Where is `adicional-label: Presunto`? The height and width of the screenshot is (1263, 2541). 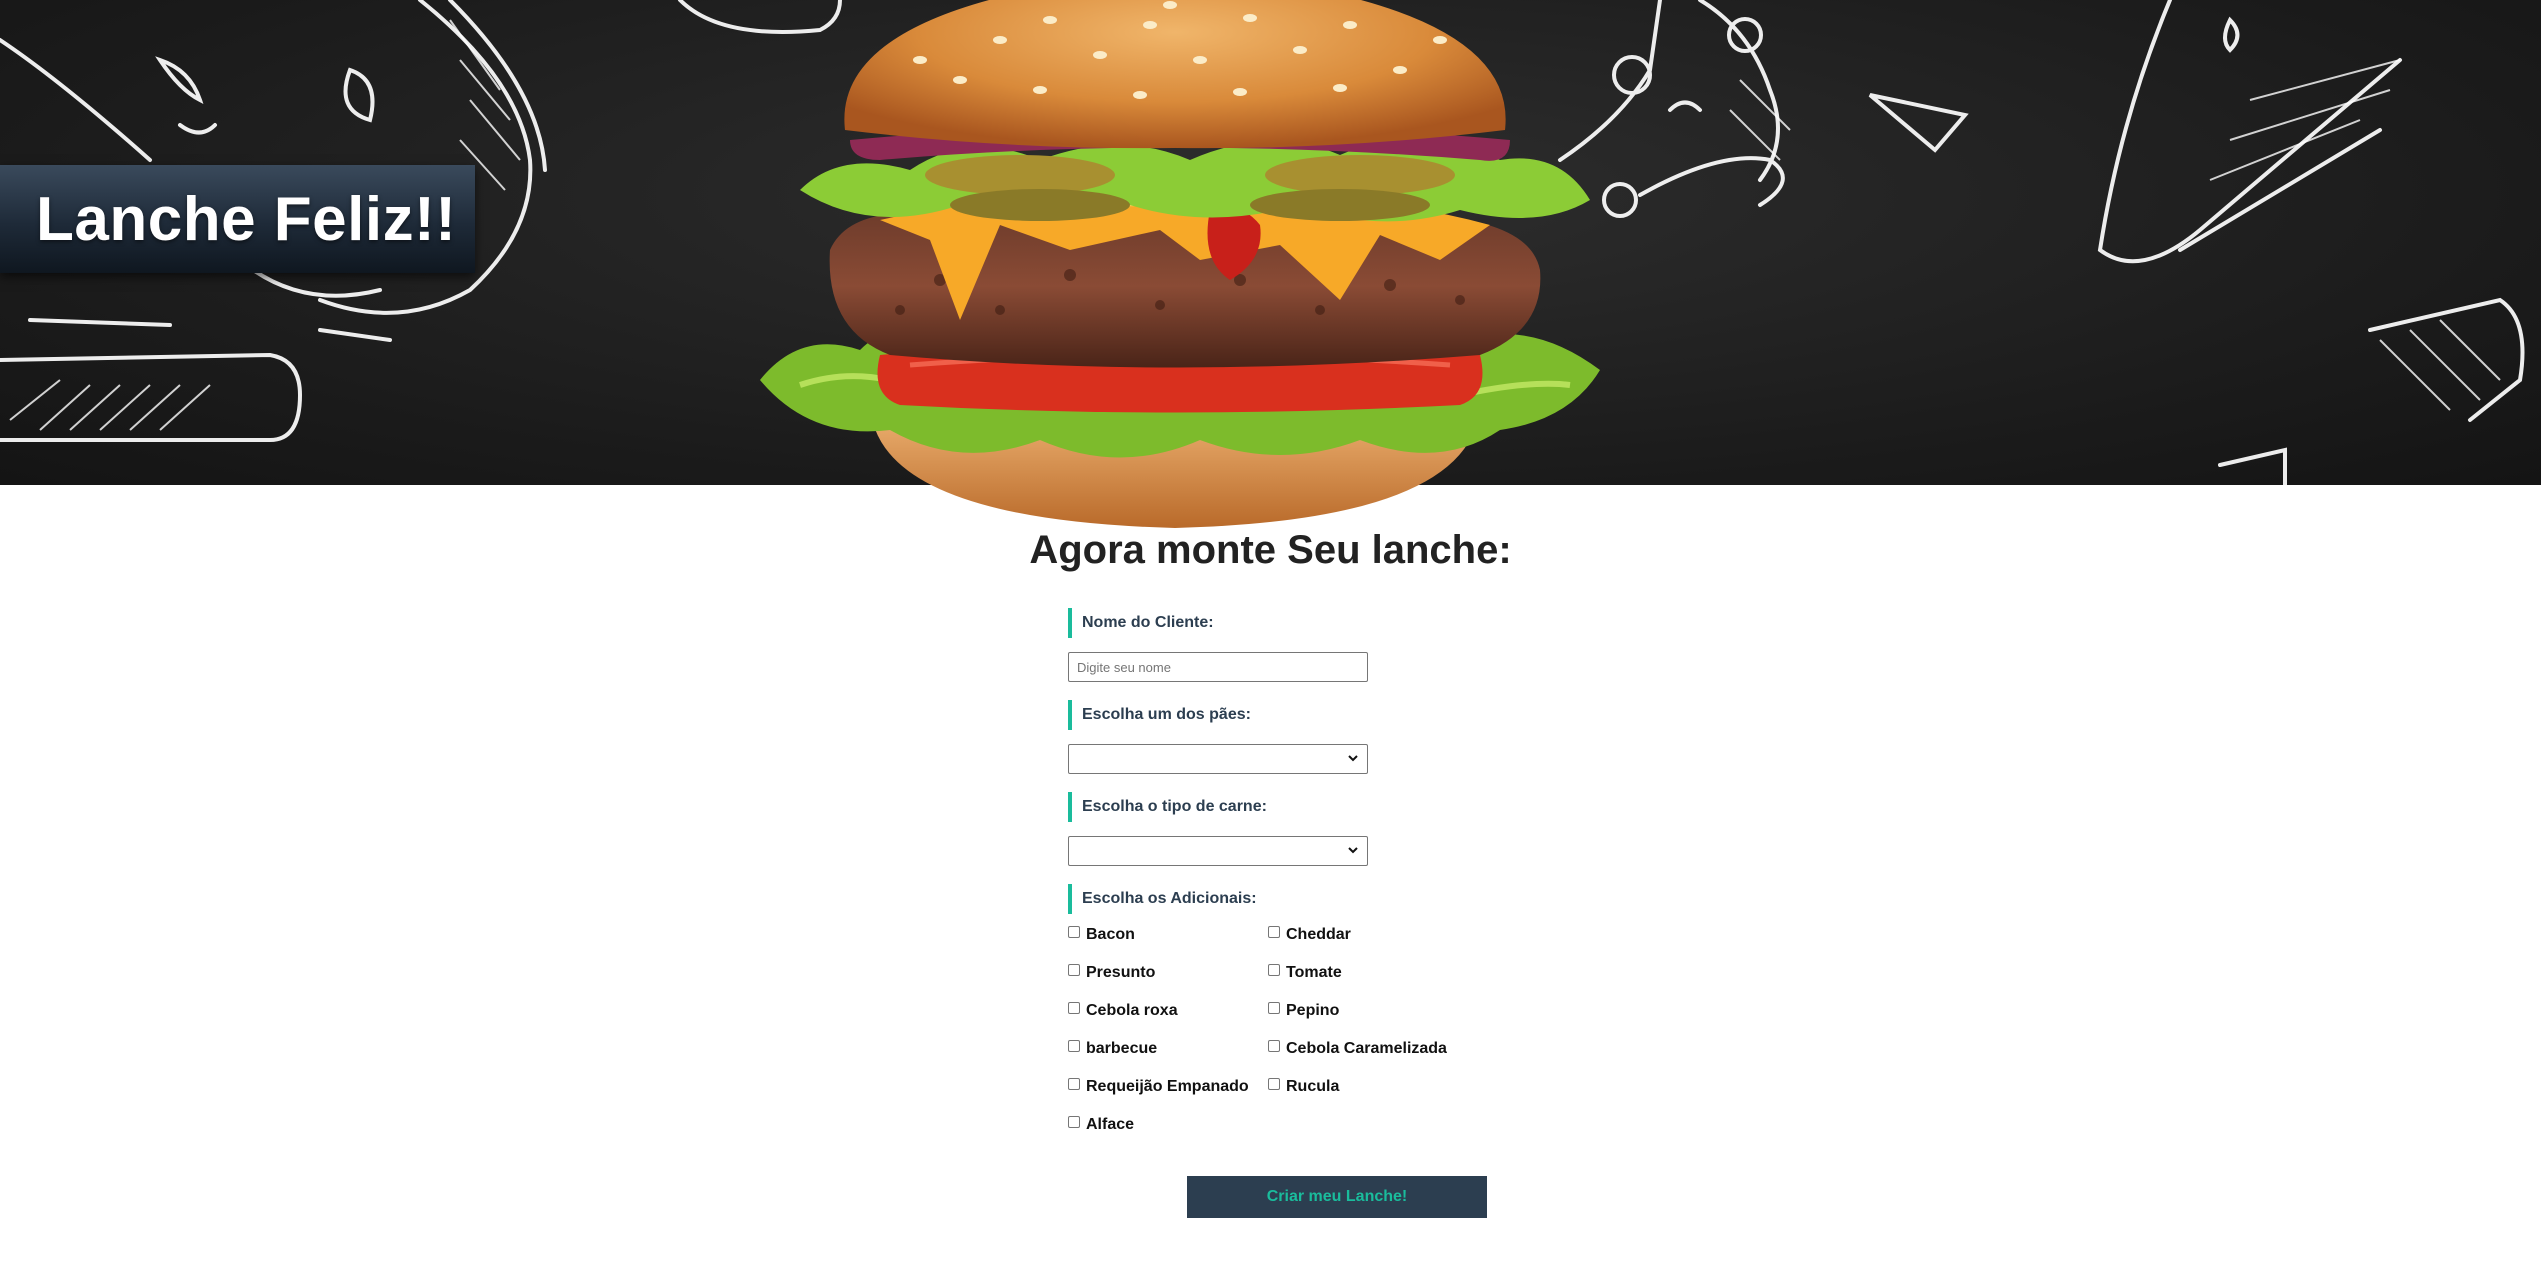 adicional-label: Presunto is located at coordinates (1121, 972).